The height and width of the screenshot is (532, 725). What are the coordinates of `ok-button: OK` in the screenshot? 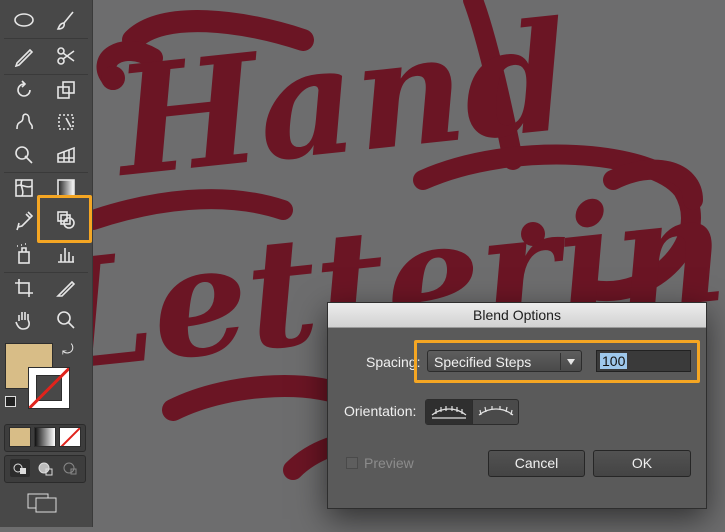 It's located at (642, 463).